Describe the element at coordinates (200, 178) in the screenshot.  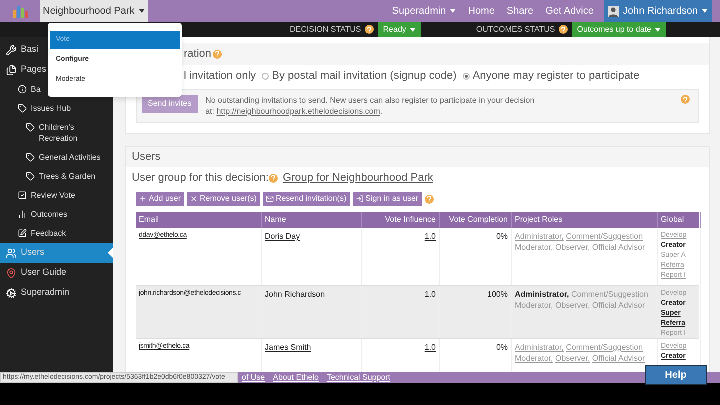
I see `group-label: User group for this decision:` at that location.